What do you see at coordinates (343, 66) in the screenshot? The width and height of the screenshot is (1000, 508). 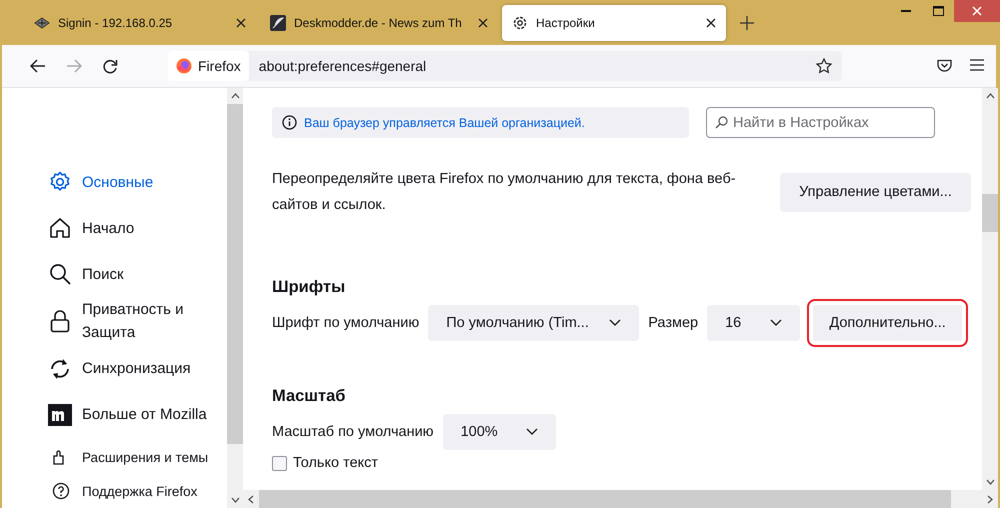 I see `url-text: about:preferences#general` at bounding box center [343, 66].